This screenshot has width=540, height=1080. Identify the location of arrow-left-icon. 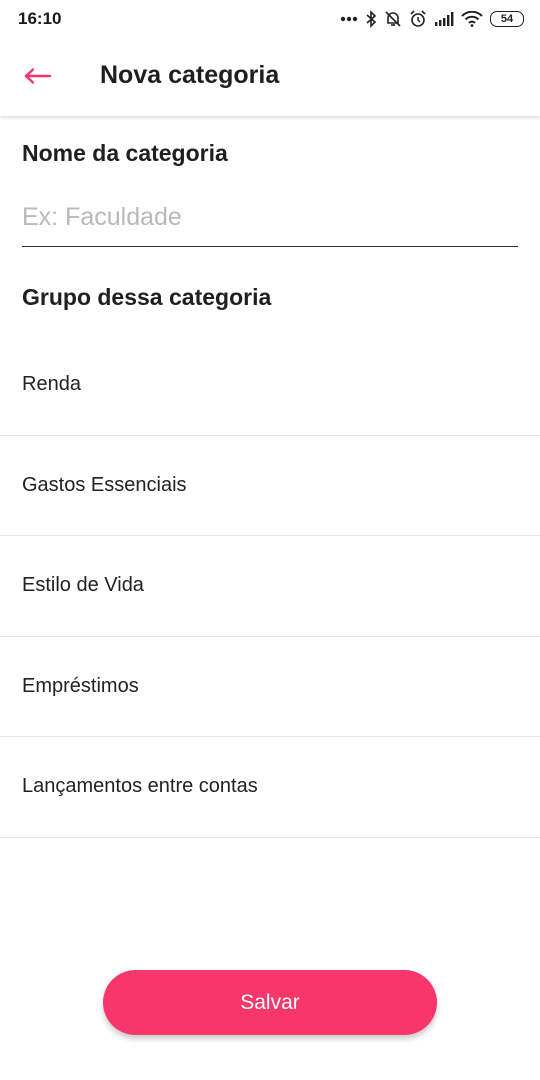
(38, 78).